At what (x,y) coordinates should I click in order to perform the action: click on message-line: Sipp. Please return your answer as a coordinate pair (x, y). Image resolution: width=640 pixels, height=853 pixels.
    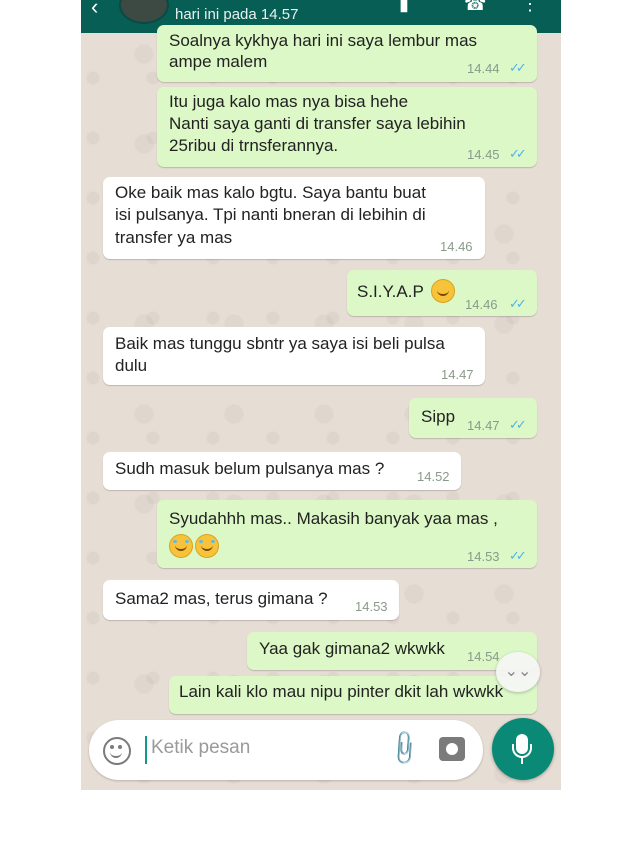
    Looking at the image, I should click on (438, 416).